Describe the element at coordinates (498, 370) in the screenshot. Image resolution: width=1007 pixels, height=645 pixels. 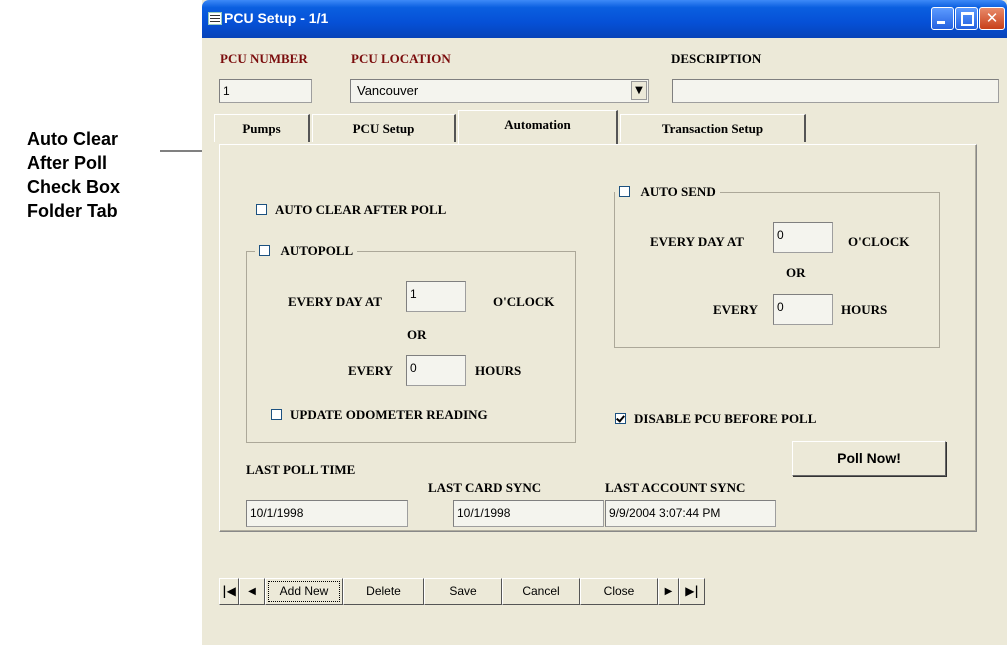
I see `autopoll-hours-label: HOURS` at that location.